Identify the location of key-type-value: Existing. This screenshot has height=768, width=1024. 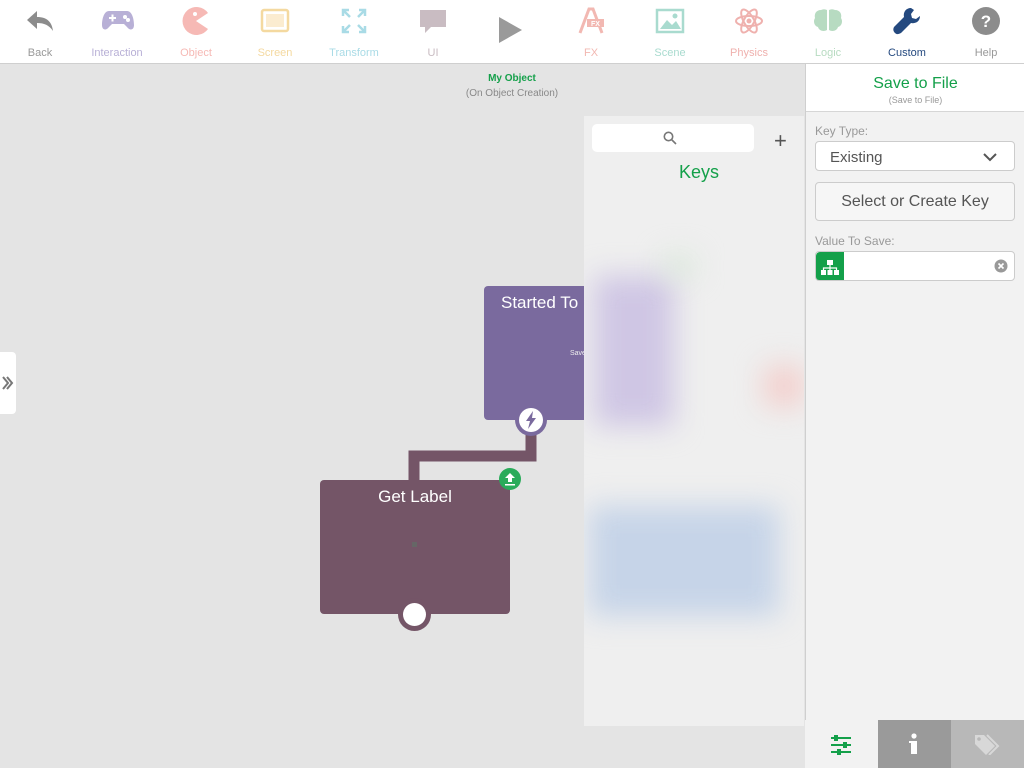
(856, 157).